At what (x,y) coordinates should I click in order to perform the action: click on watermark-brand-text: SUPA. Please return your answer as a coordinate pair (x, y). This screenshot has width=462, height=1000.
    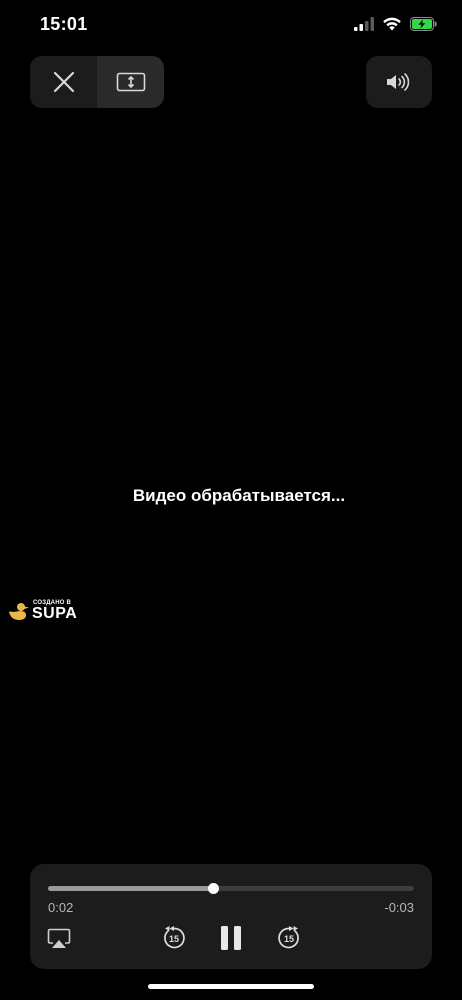
    Looking at the image, I should click on (55, 613).